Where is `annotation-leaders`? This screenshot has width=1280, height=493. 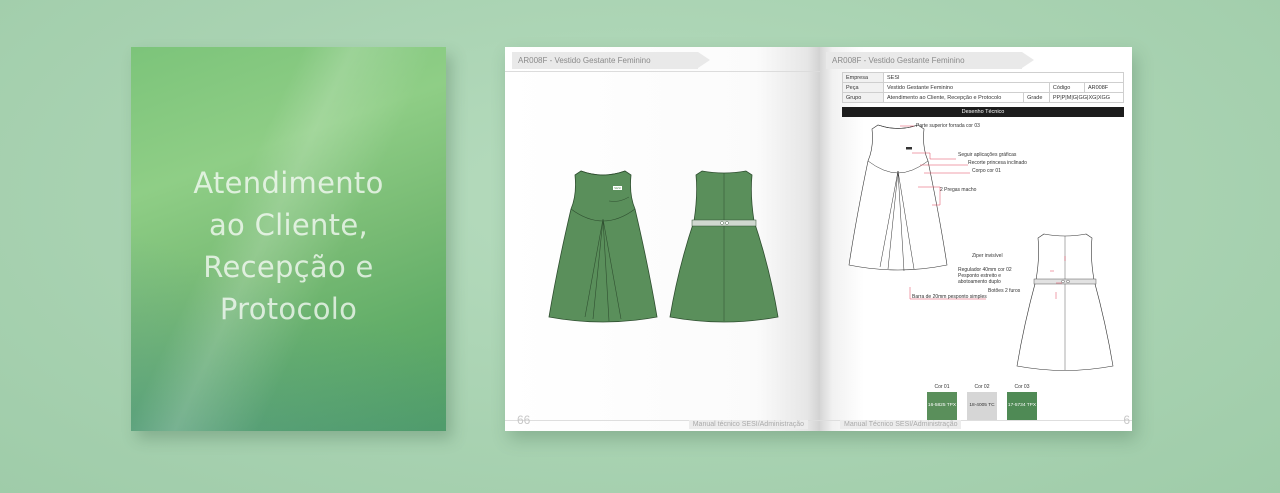 annotation-leaders is located at coordinates (983, 212).